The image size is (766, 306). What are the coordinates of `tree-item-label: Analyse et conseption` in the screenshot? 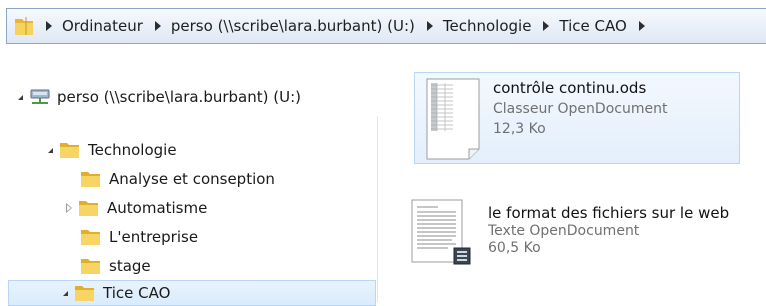 It's located at (192, 179).